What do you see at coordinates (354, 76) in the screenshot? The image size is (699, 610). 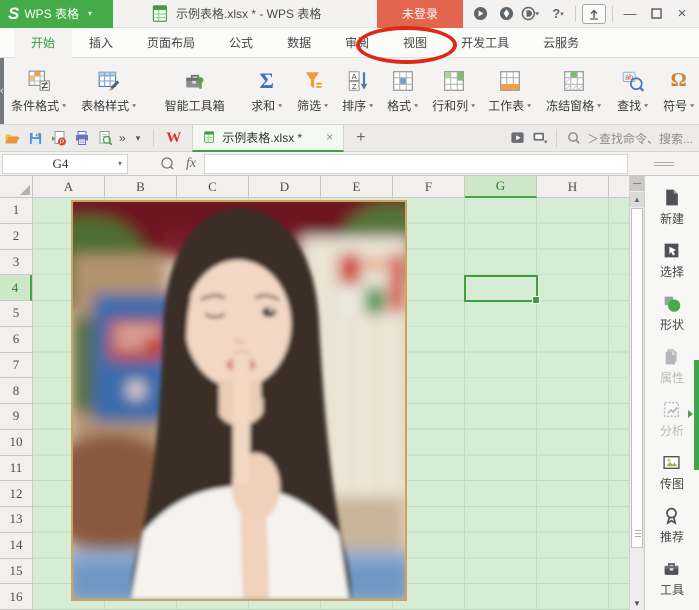 I see `svg-text: A` at bounding box center [354, 76].